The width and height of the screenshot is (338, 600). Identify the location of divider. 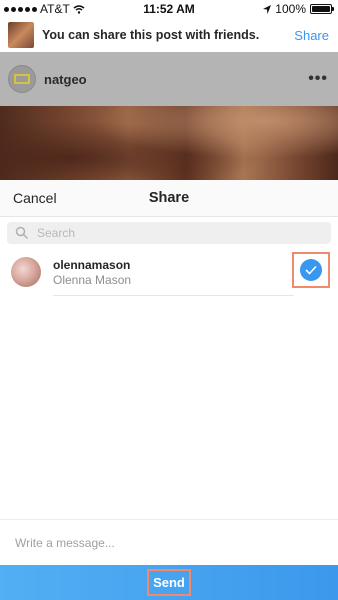
(173, 295).